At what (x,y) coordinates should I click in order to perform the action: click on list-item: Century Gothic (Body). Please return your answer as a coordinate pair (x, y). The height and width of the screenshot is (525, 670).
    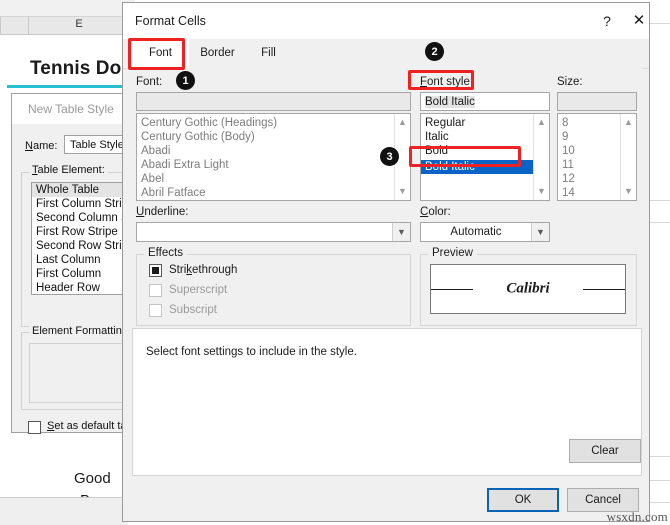
    Looking at the image, I should click on (273, 137).